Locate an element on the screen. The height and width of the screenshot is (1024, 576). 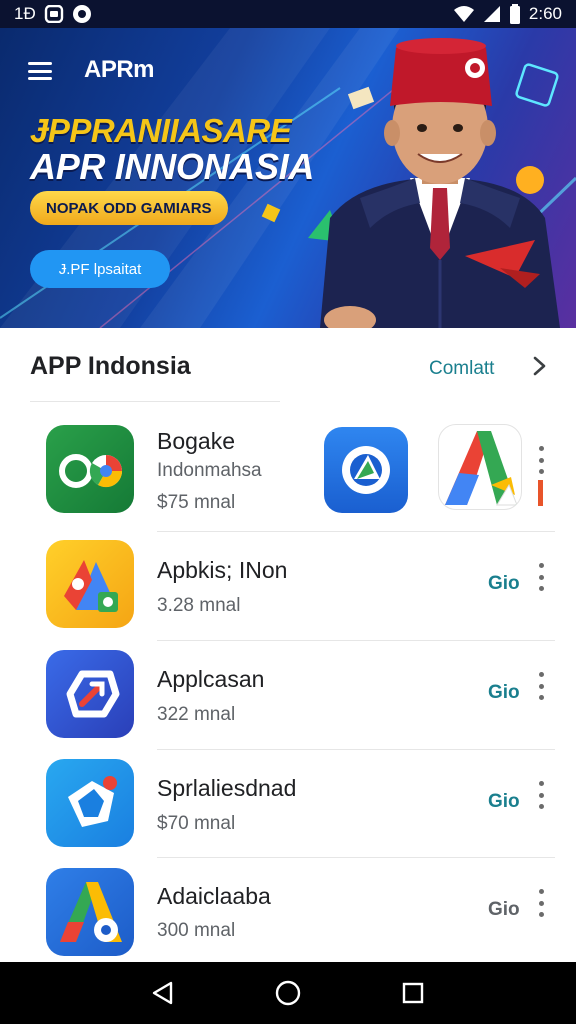
nav-home-button is located at coordinates (288, 993).